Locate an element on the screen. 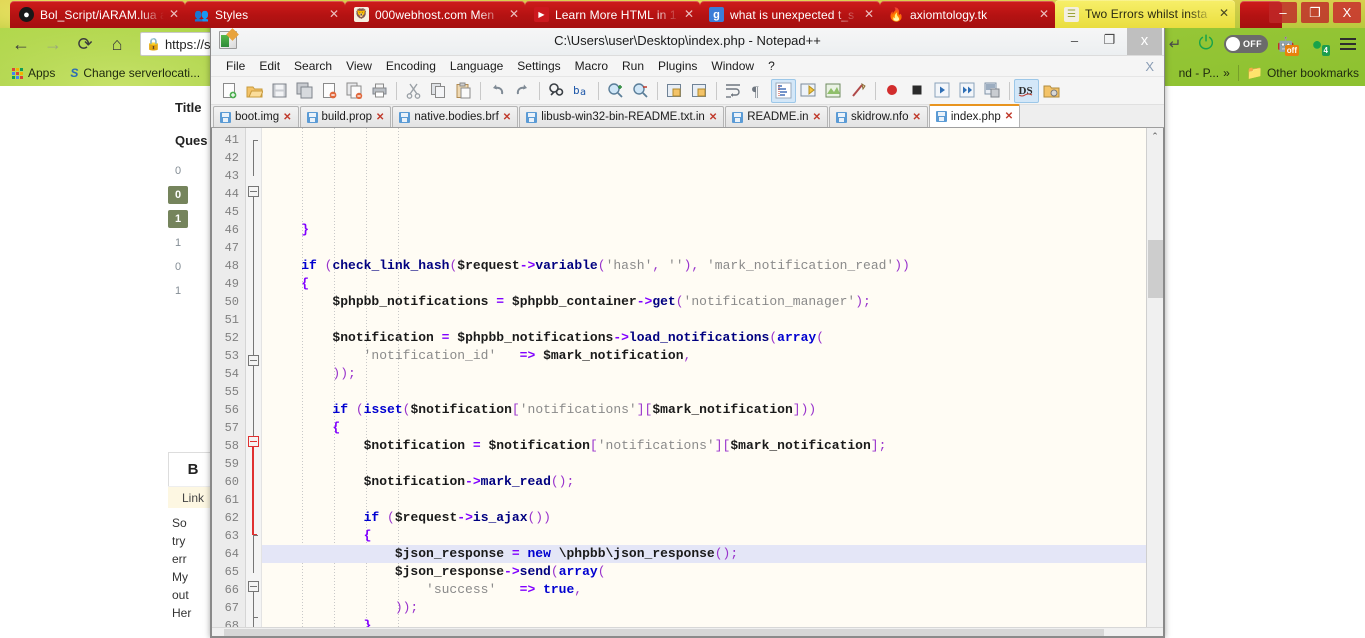 This screenshot has height=638, width=1365. stop-macro-icon is located at coordinates (917, 91).